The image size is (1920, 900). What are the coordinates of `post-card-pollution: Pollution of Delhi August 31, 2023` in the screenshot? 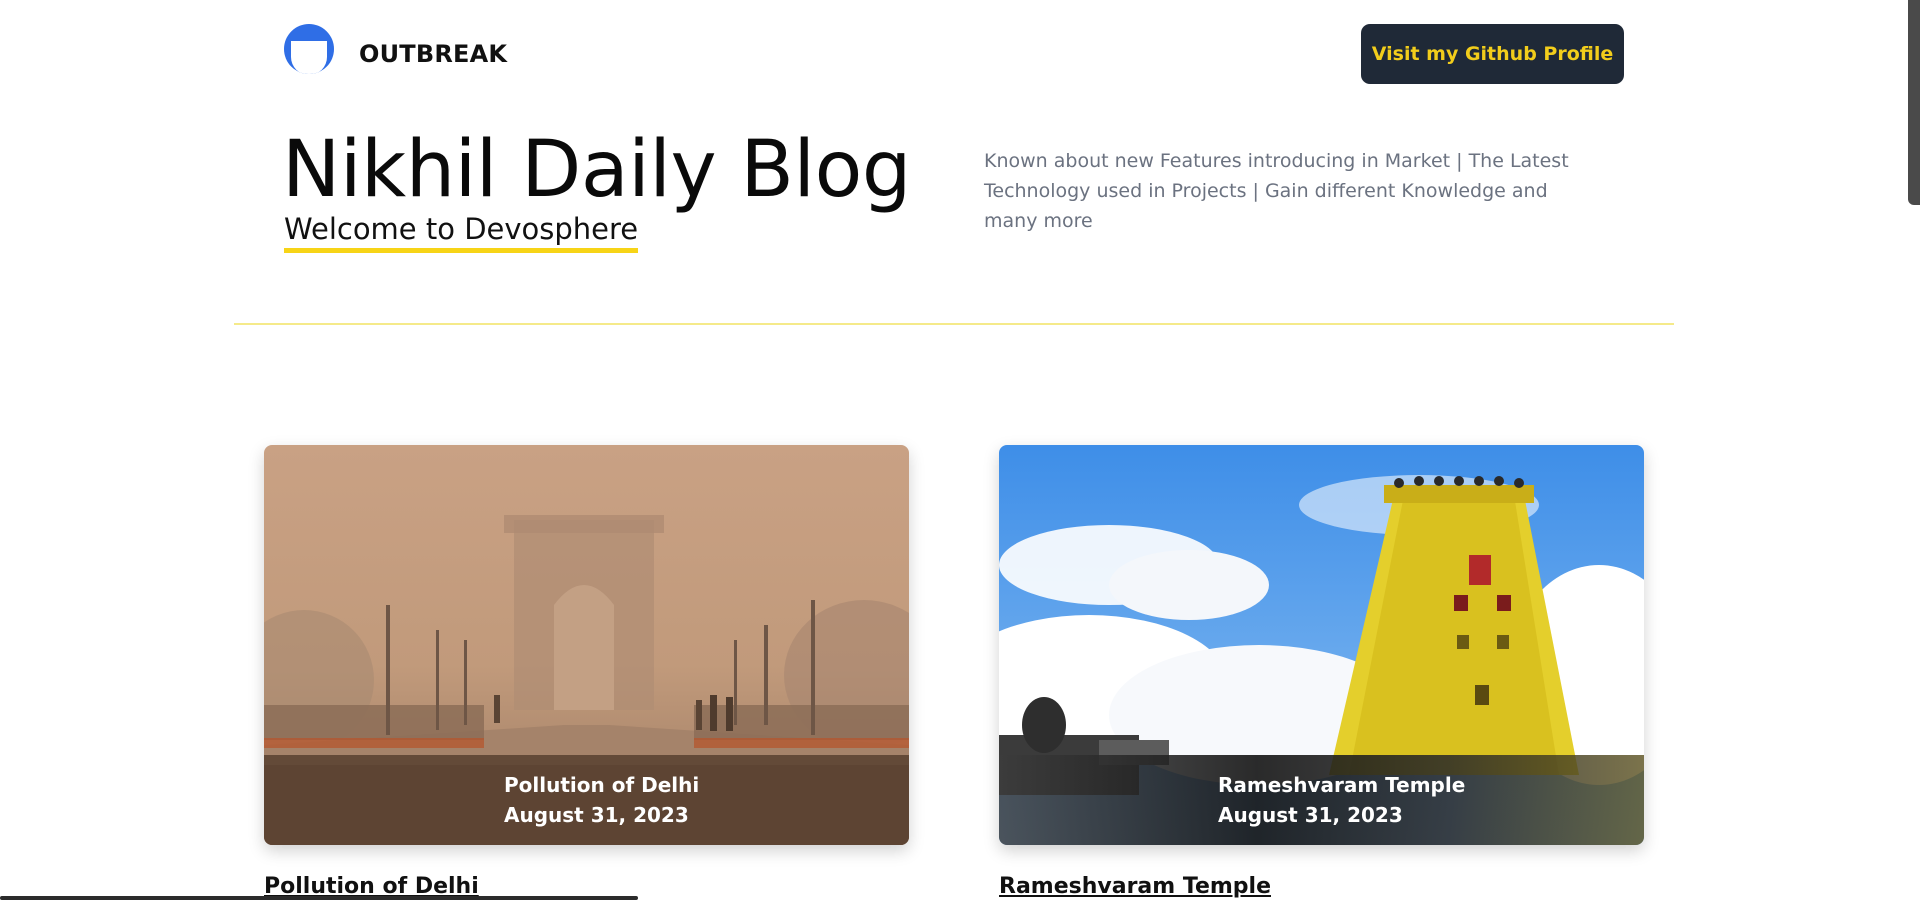 It's located at (586, 645).